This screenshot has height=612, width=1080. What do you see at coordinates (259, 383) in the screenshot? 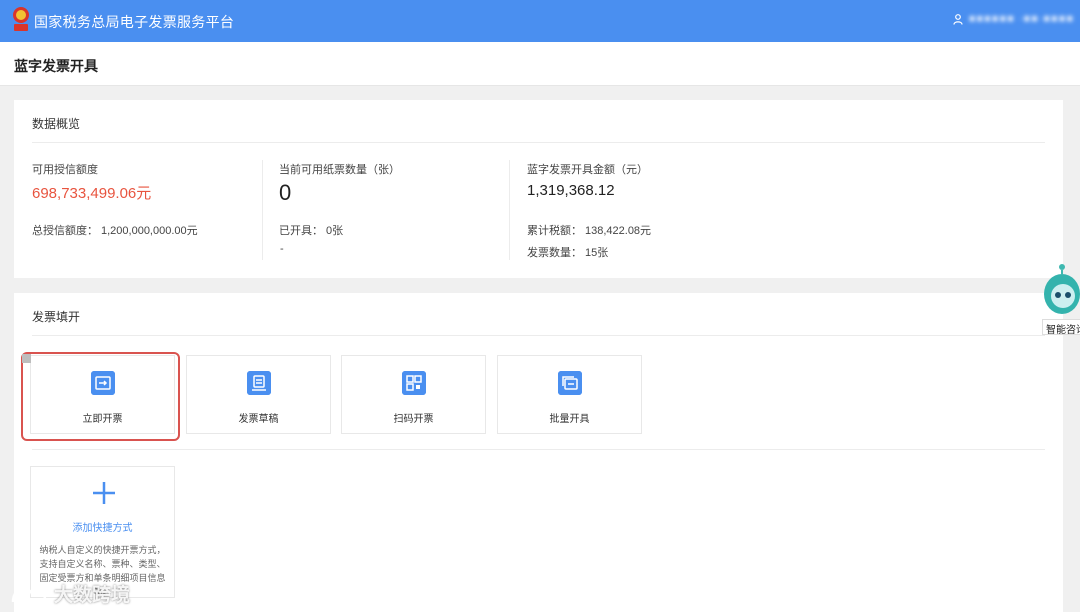
I see `draft-icon` at bounding box center [259, 383].